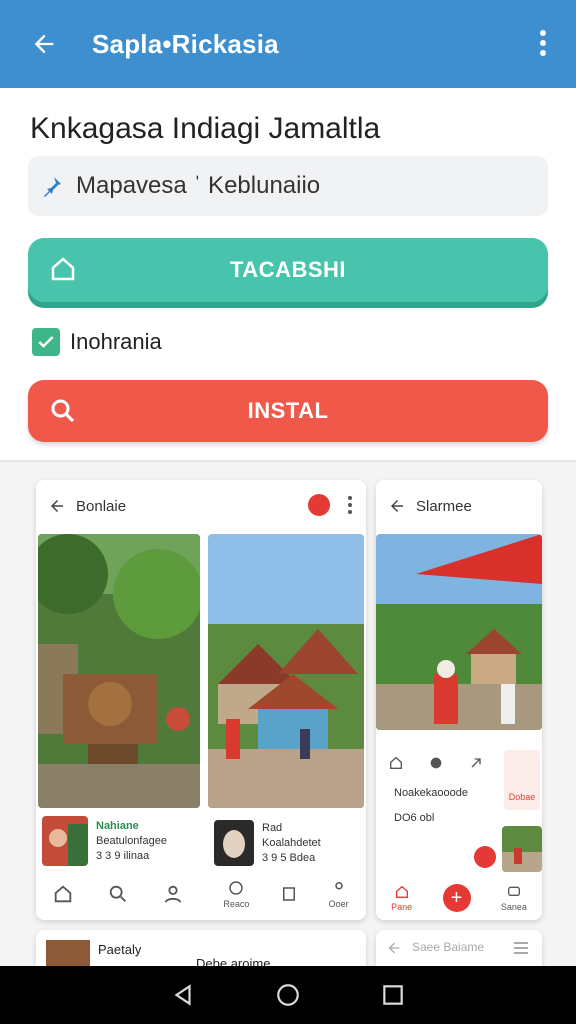  I want to click on primary-button: TACABSHI, so click(288, 270).